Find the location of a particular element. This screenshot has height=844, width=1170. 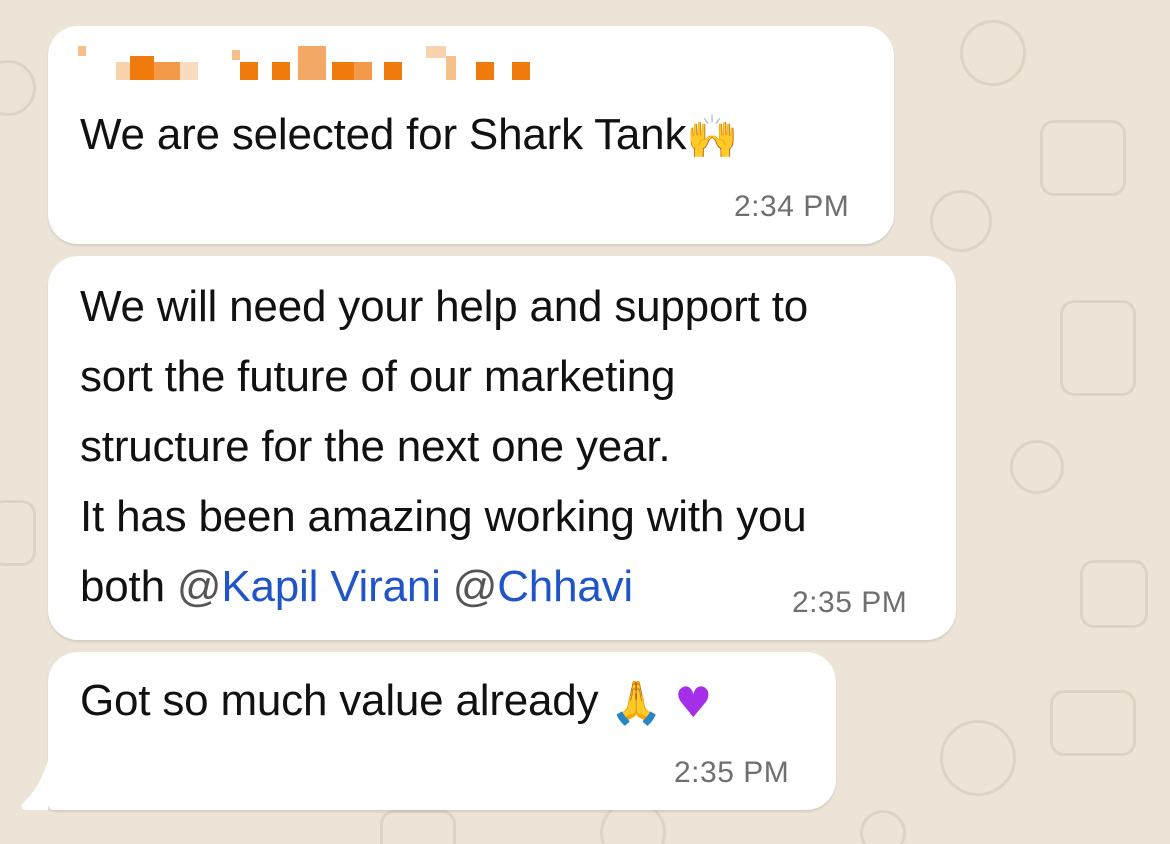

purple-heart-icon: ♥ is located at coordinates (693, 703).